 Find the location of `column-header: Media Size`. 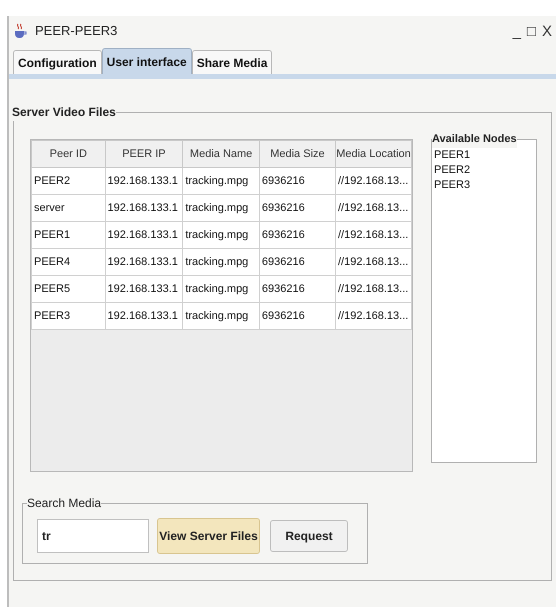

column-header: Media Size is located at coordinates (297, 154).